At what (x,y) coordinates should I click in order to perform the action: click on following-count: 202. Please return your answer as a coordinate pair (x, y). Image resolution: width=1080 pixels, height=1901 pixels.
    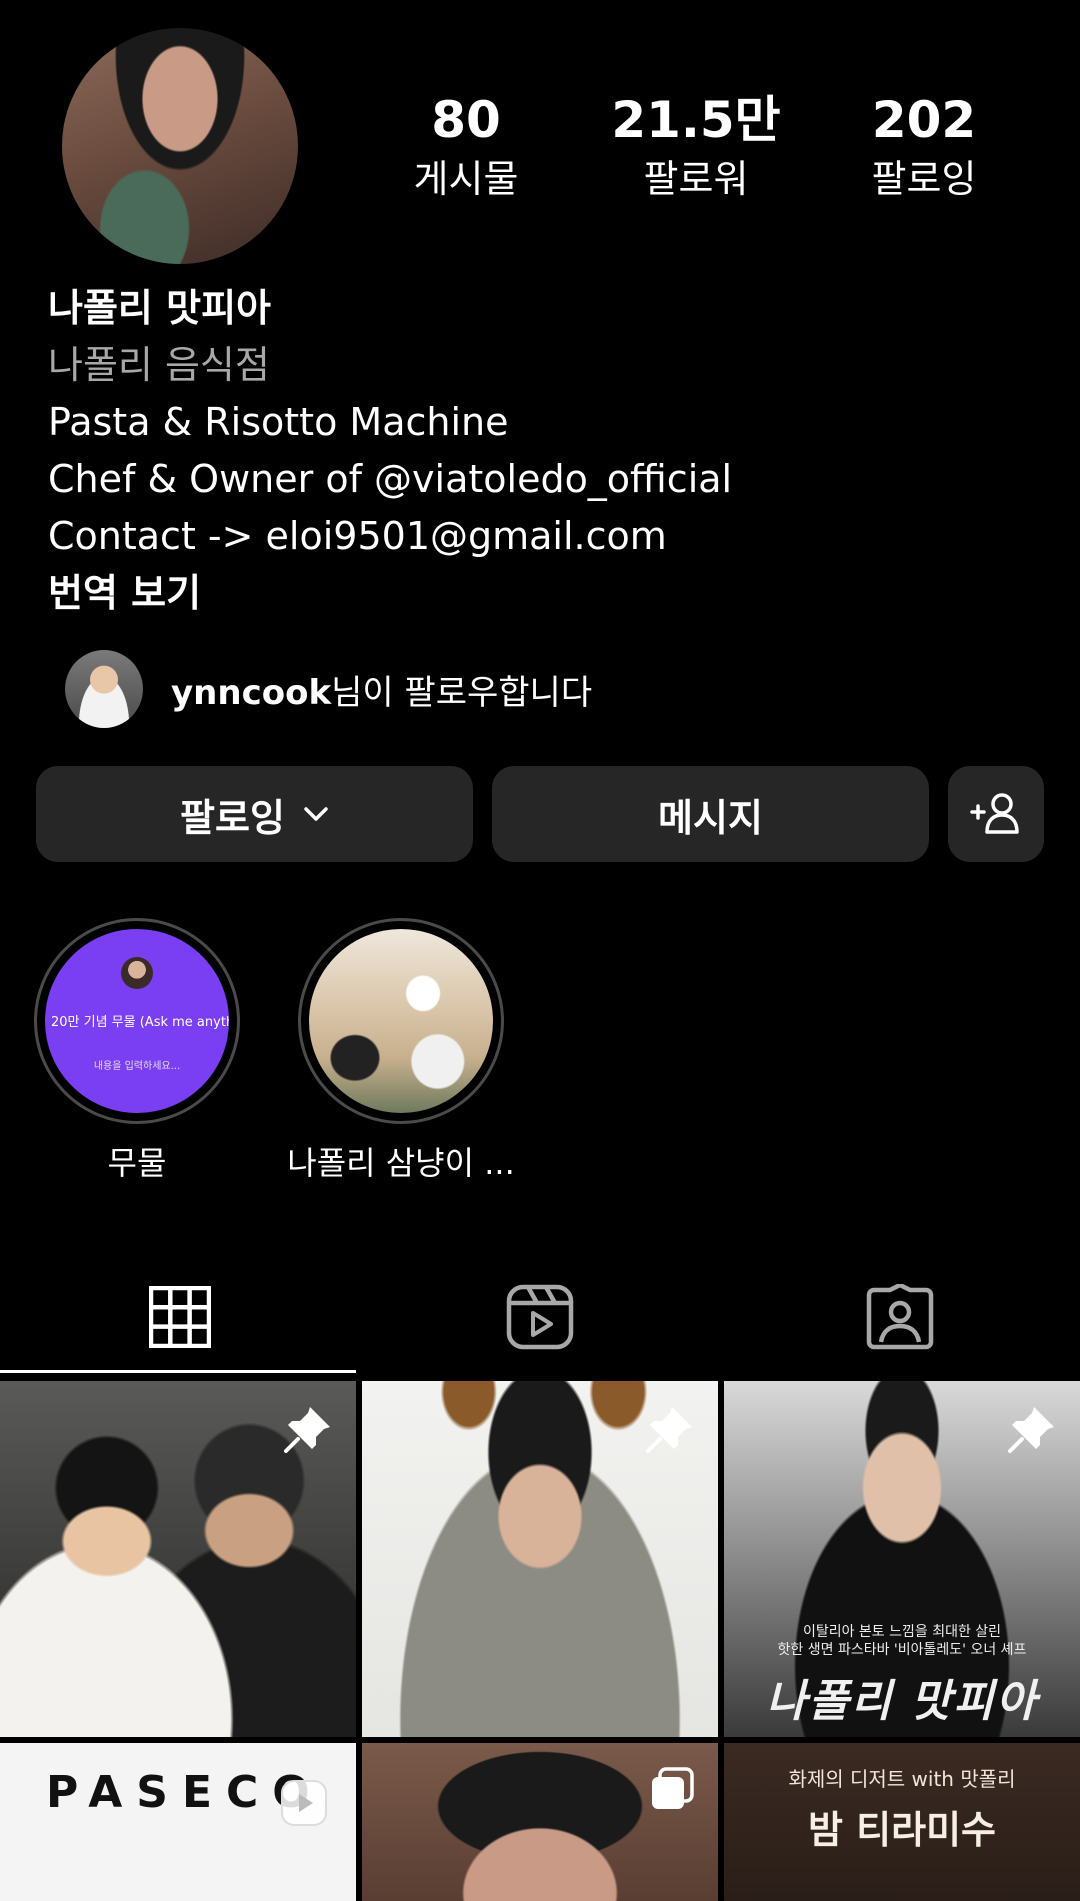
    Looking at the image, I should click on (924, 120).